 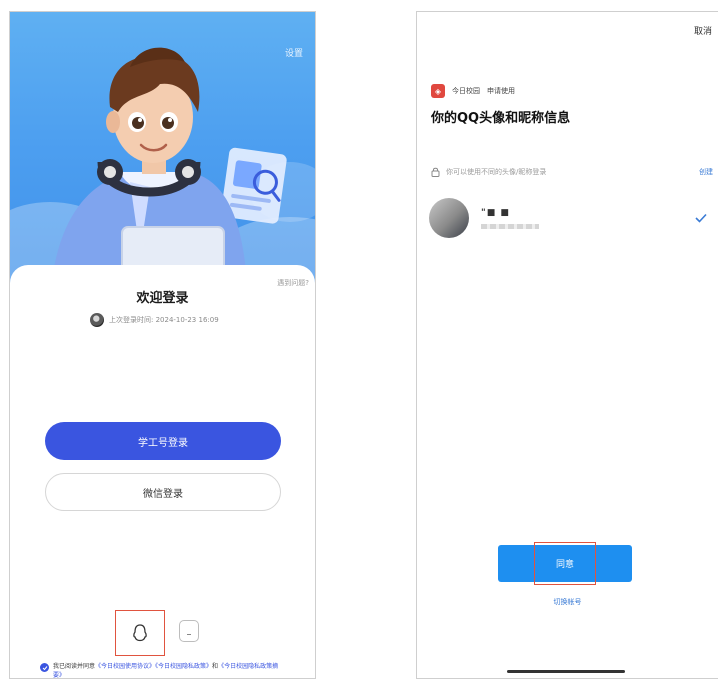 What do you see at coordinates (703, 30) in the screenshot?
I see `cancel-button: 取消` at bounding box center [703, 30].